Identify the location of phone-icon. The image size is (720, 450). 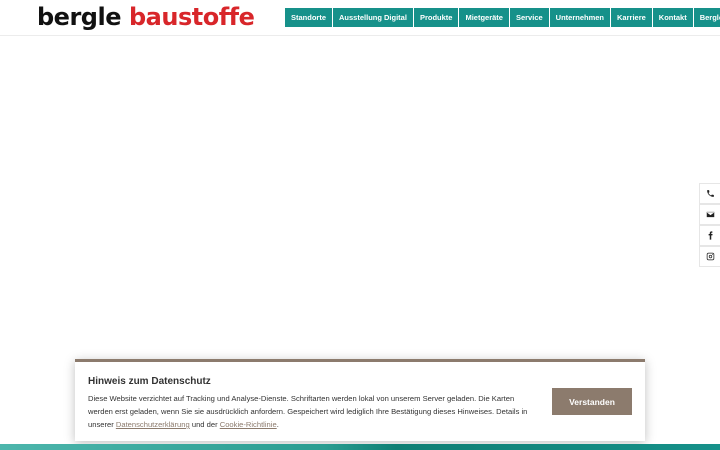
(710, 193).